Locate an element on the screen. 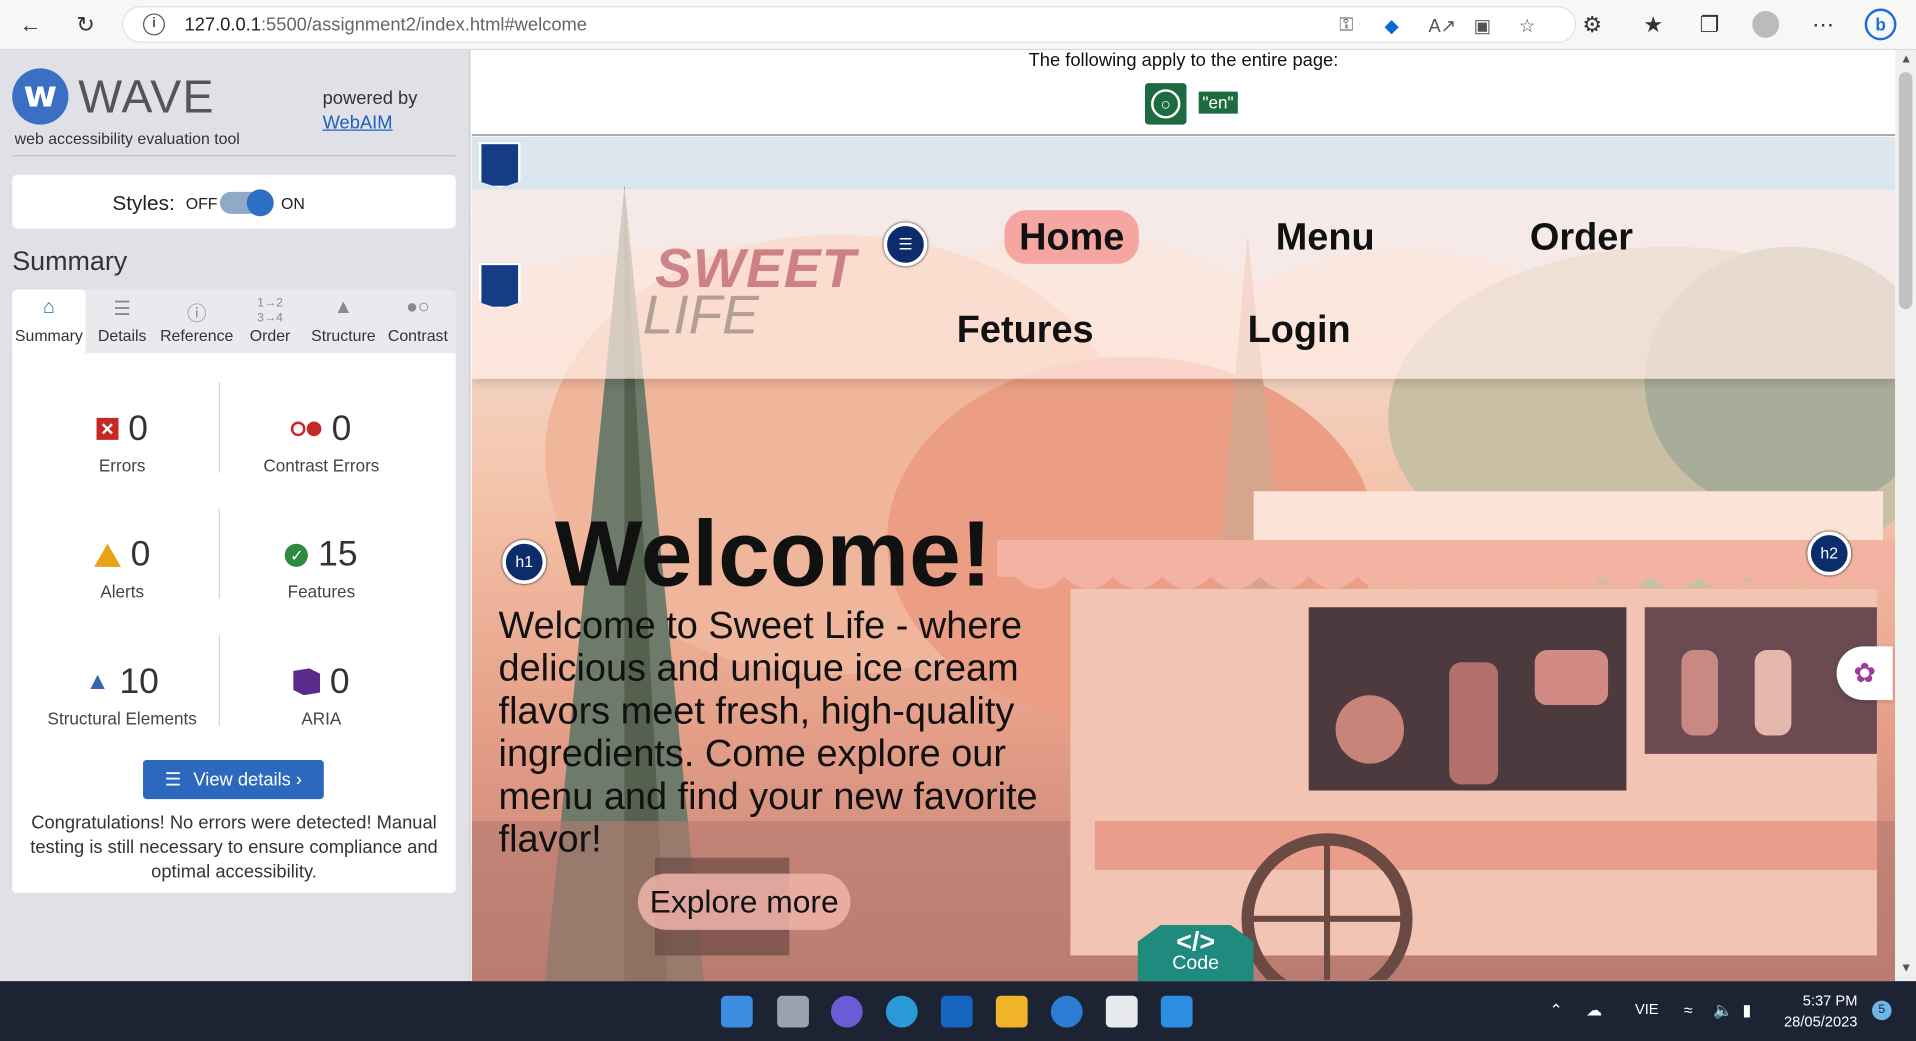 This screenshot has width=1916, height=1041. windows-start-icon is located at coordinates (736, 1011).